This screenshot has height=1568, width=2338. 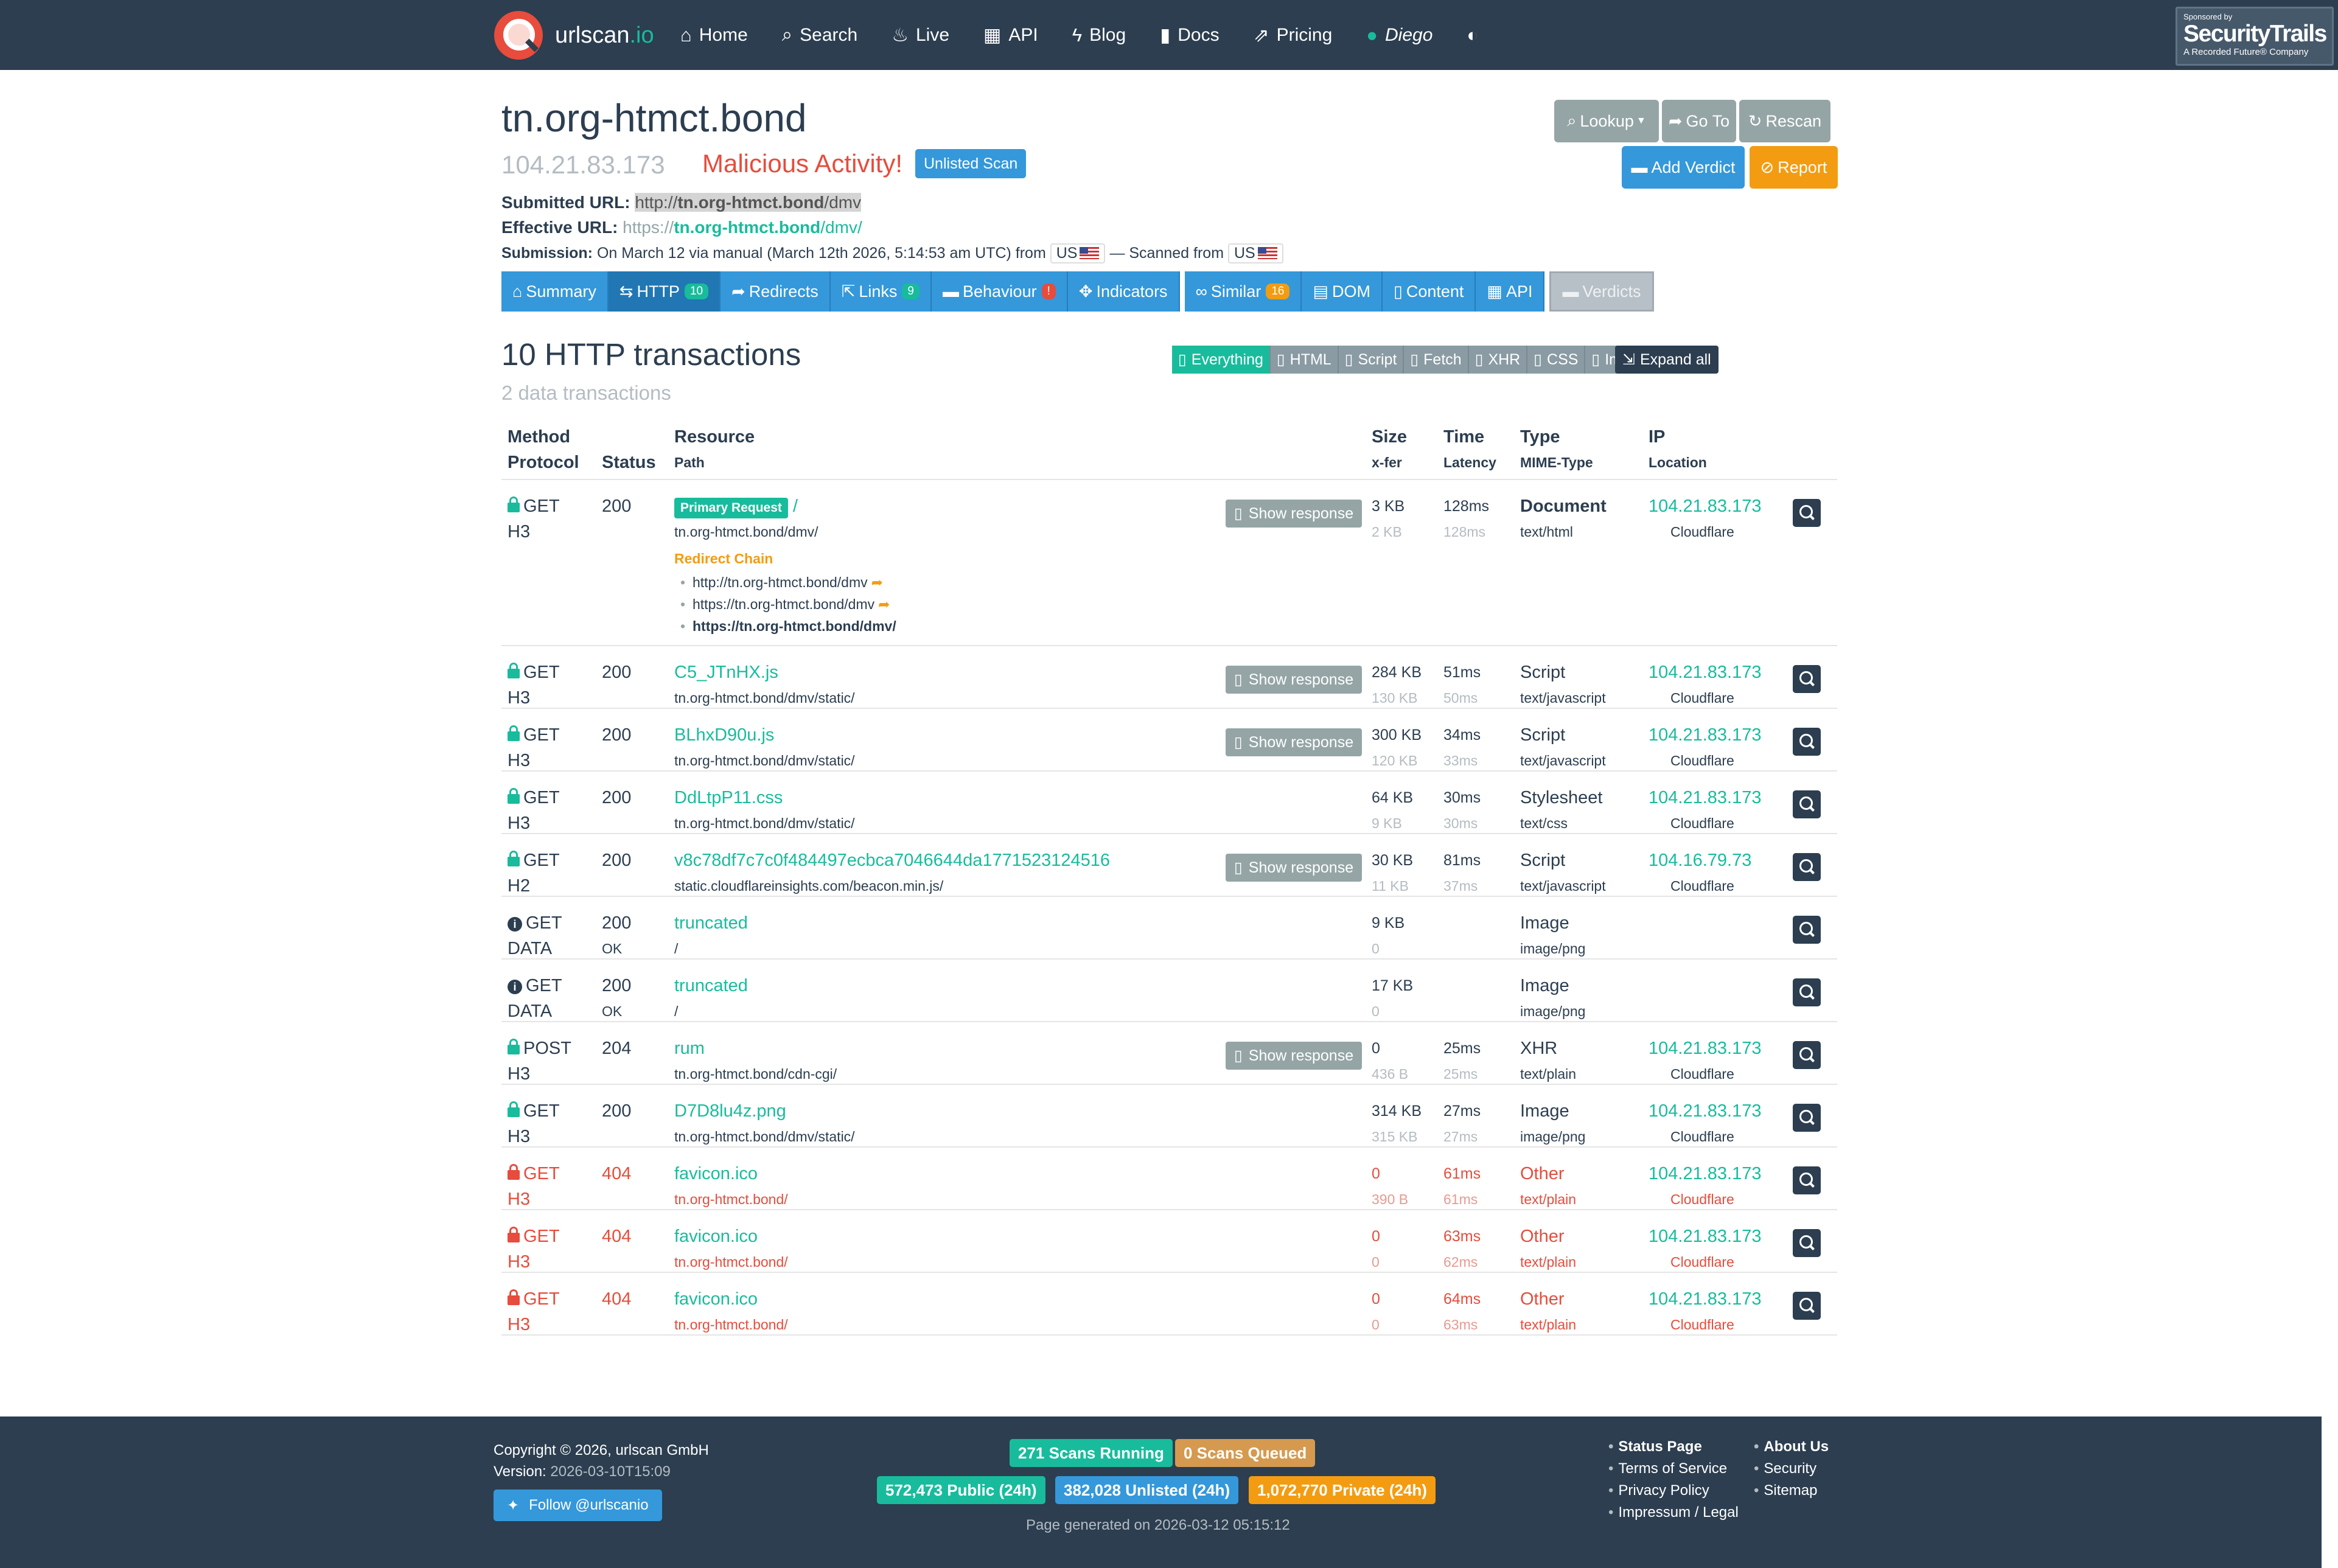 What do you see at coordinates (1000, 291) in the screenshot?
I see `tab-behaviour: ▬ Behaviour!` at bounding box center [1000, 291].